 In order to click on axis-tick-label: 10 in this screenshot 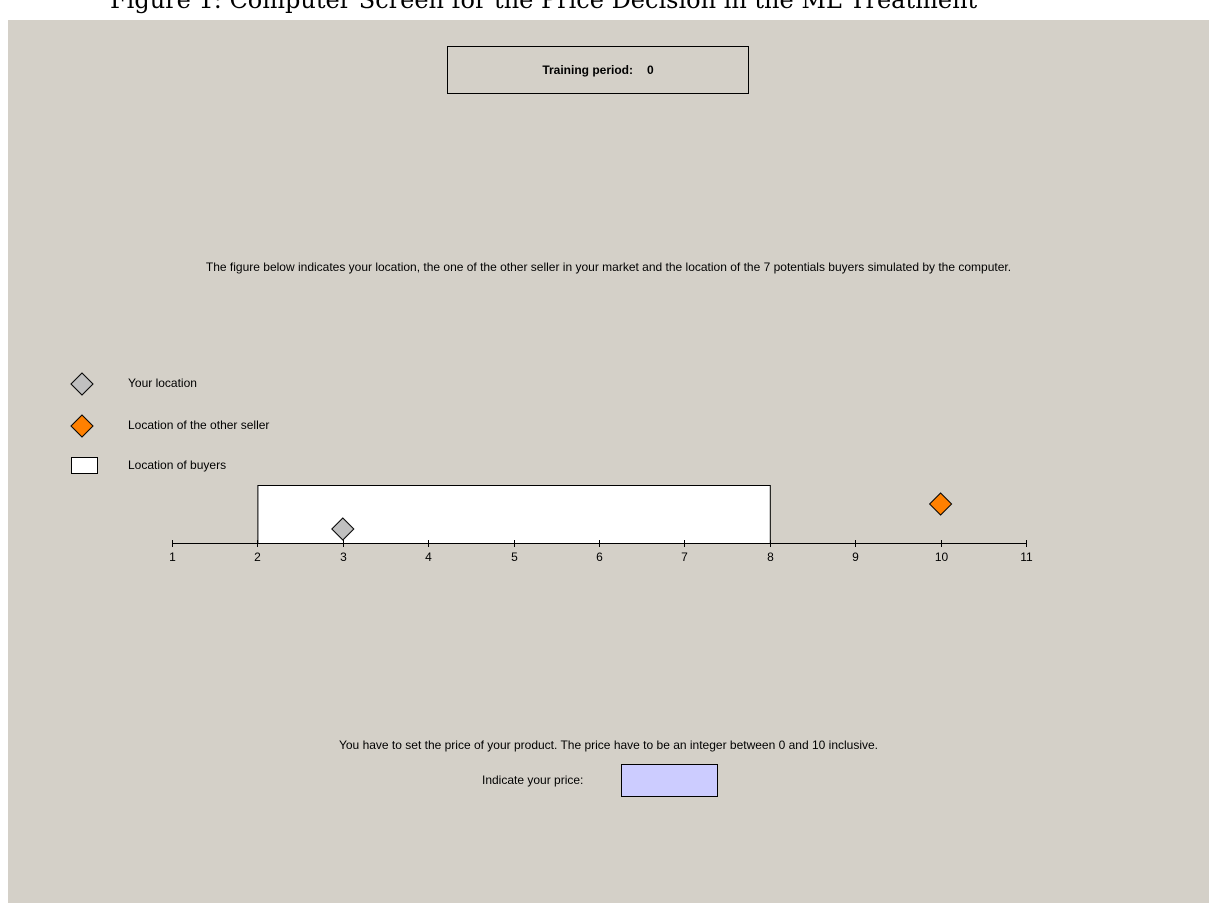, I will do `click(942, 557)`.